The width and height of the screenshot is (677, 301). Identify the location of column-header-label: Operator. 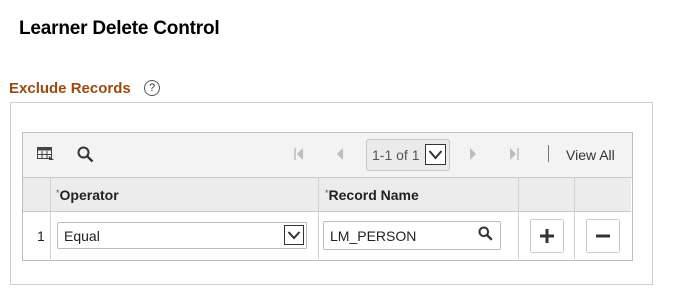
(89, 195).